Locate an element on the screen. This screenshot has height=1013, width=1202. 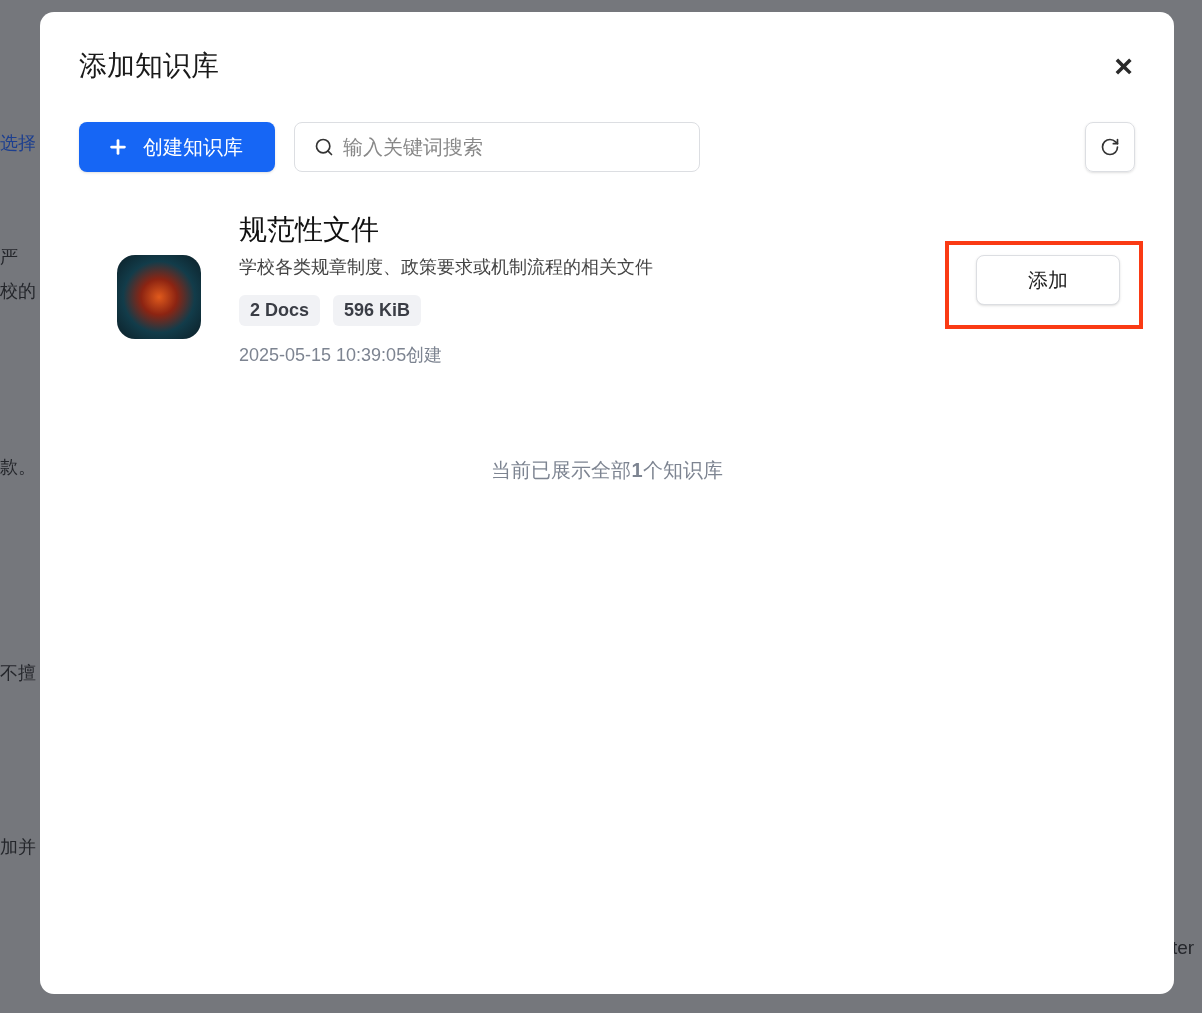
background-text: 加并 is located at coordinates (18, 847).